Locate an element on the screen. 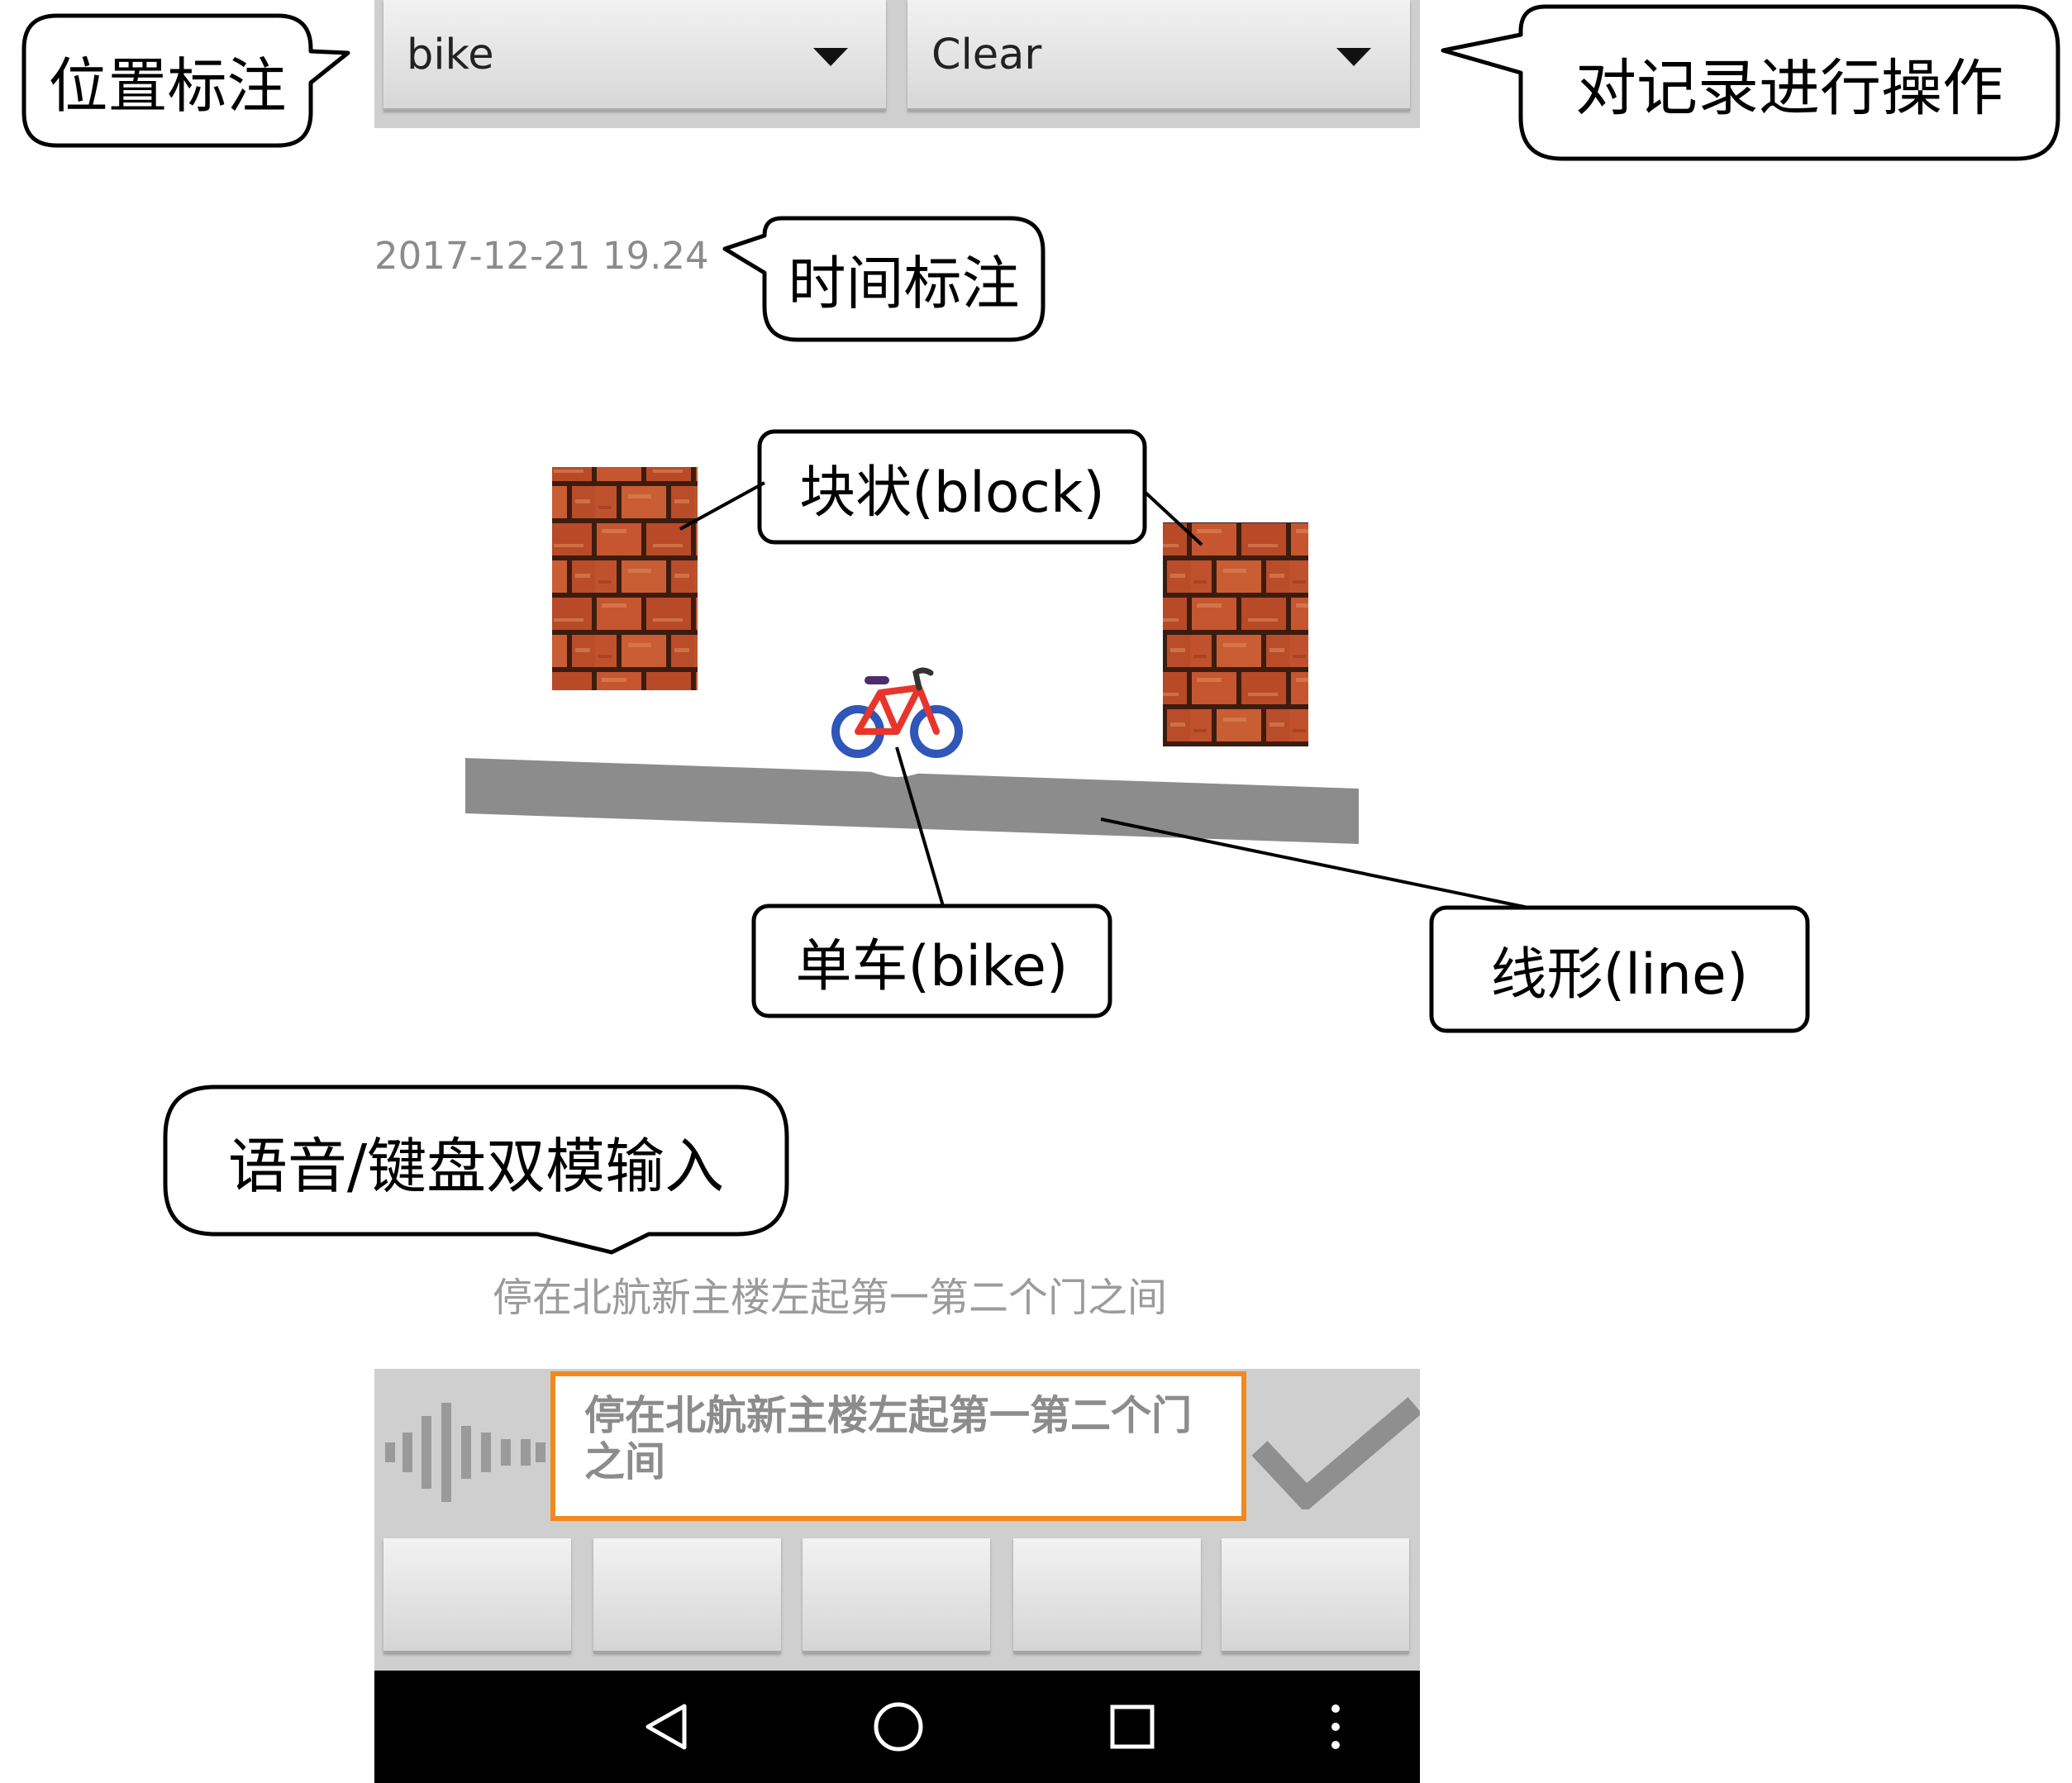  record-timestamp: 2017-12-21 19.24 is located at coordinates (541, 256).